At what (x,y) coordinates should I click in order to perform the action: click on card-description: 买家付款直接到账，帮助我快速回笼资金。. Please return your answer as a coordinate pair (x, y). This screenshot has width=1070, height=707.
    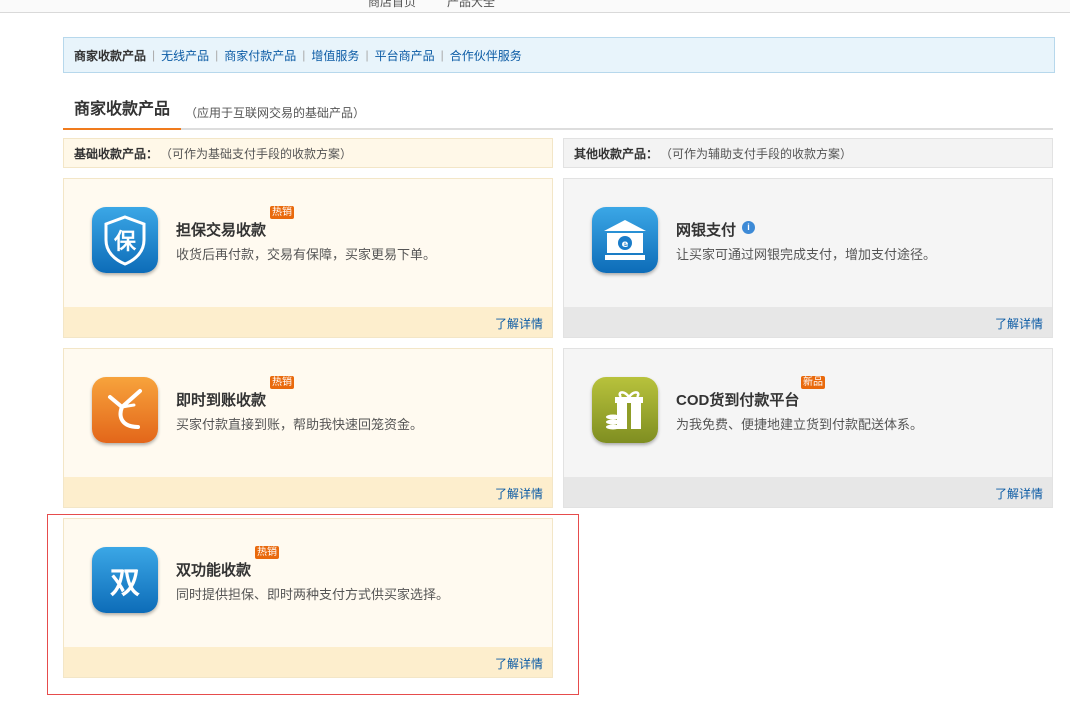
    Looking at the image, I should click on (300, 424).